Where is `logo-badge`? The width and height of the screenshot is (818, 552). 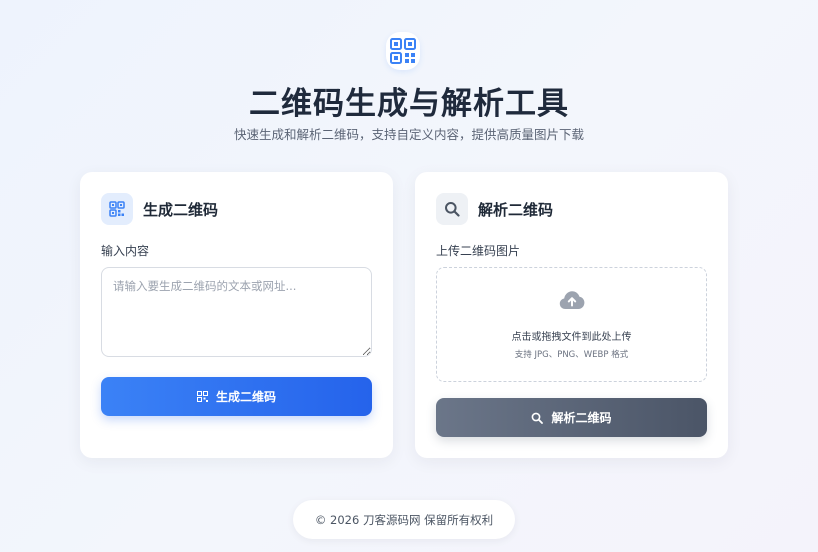
logo-badge is located at coordinates (403, 51).